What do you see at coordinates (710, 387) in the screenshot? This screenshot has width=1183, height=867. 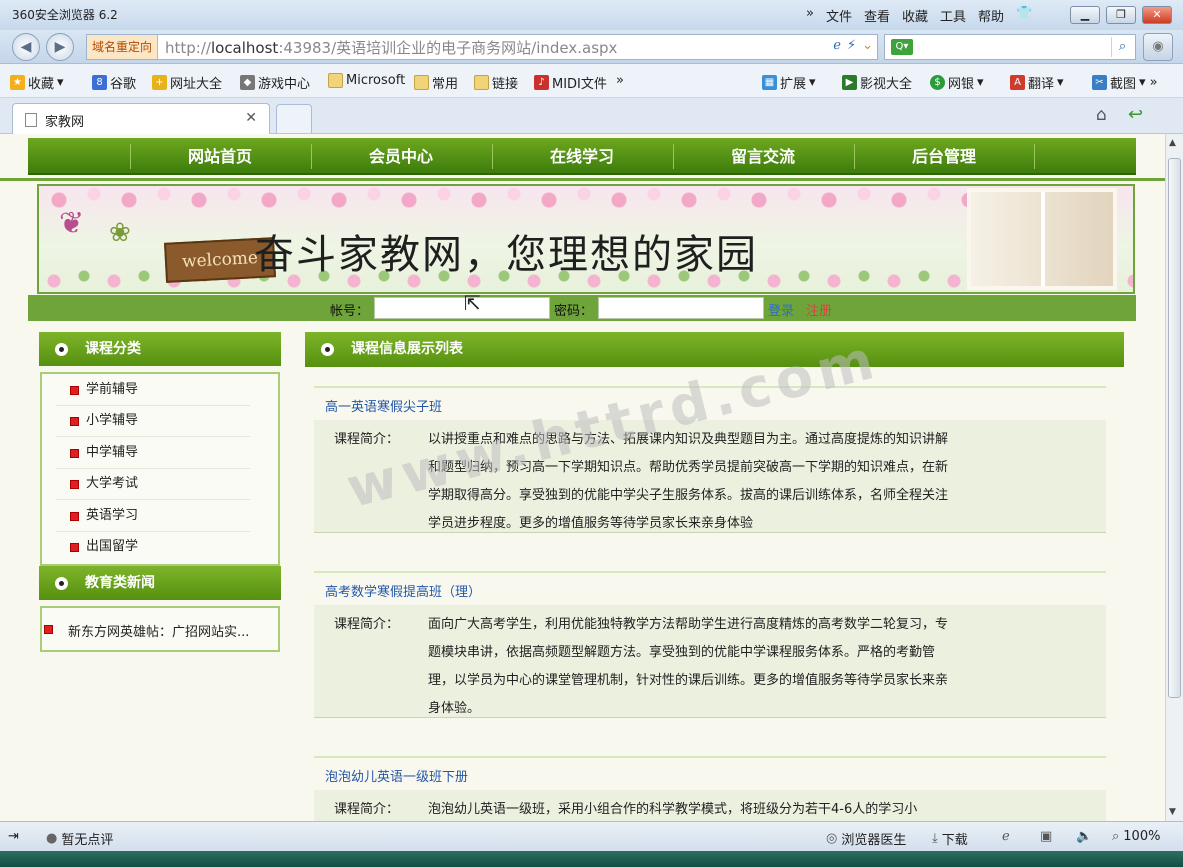 I see `divider` at bounding box center [710, 387].